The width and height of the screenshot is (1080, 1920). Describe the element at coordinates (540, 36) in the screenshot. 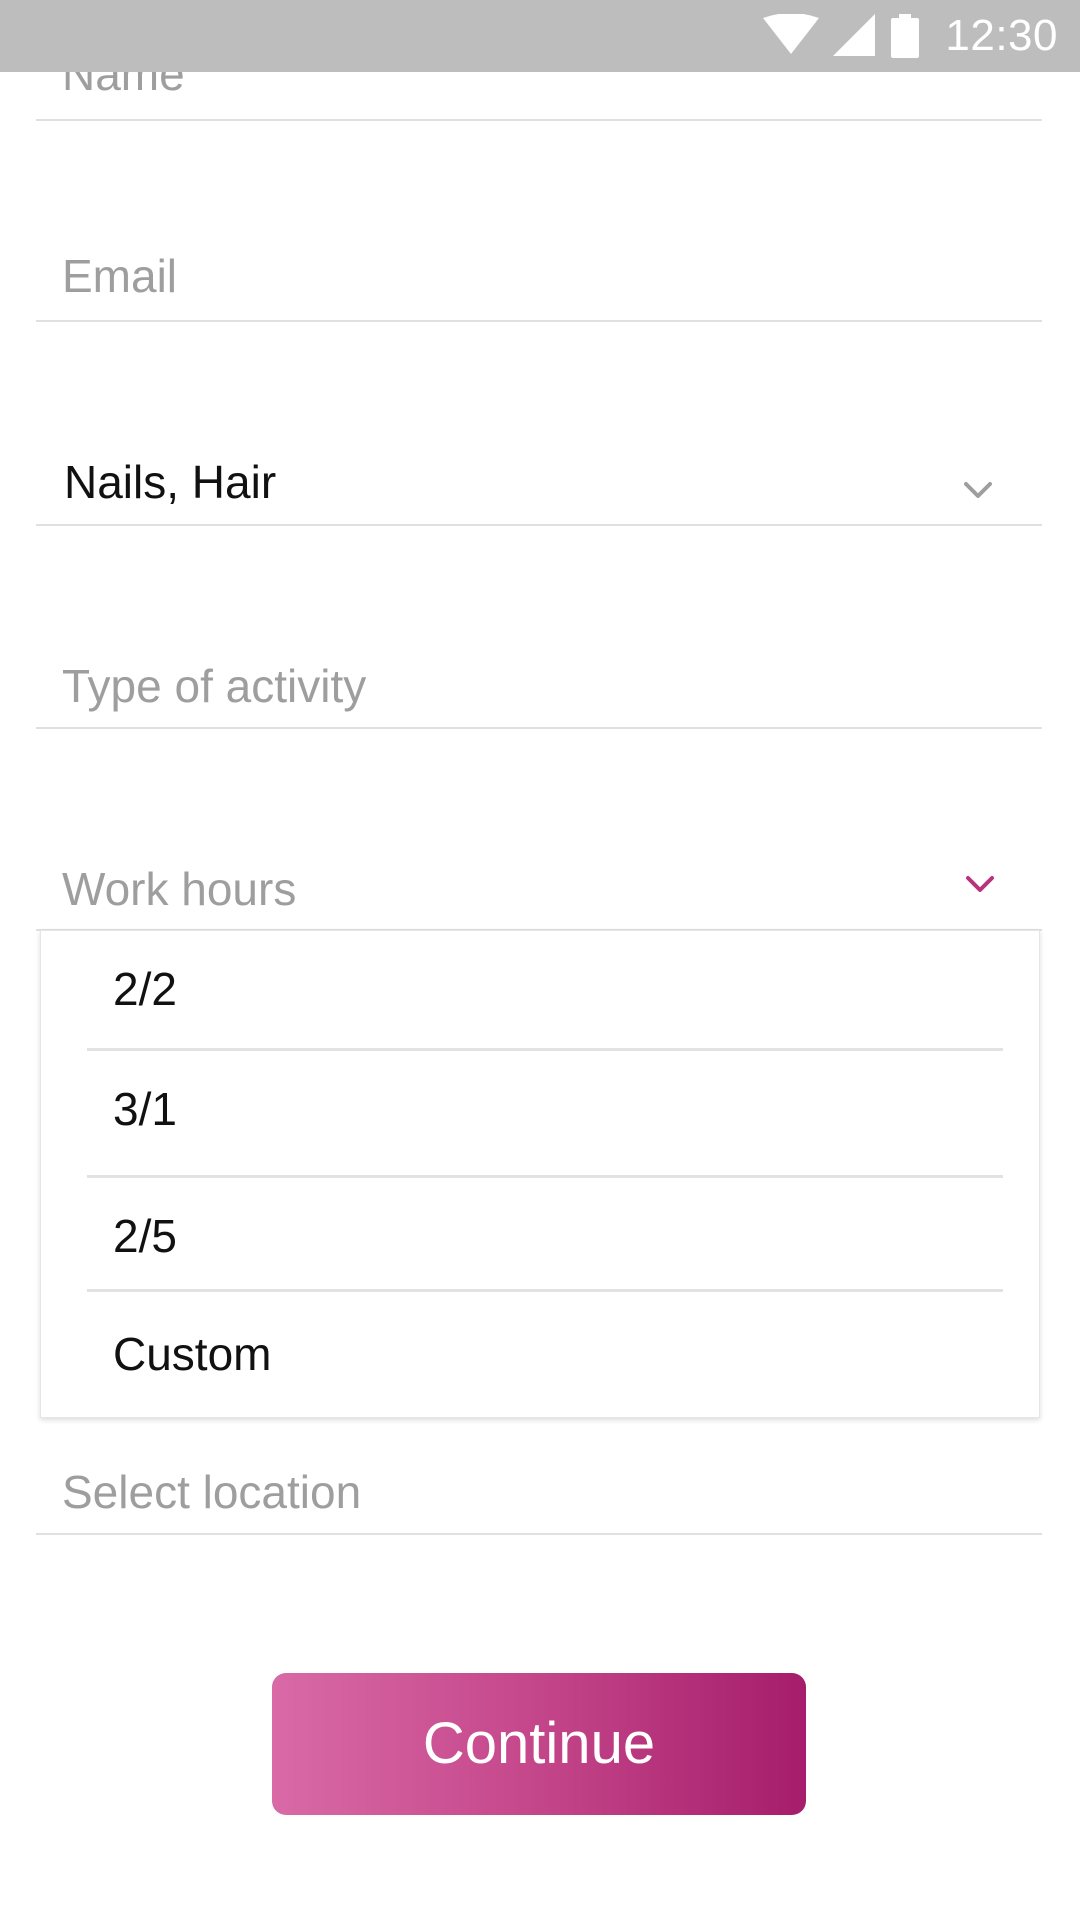

I see `status-bar: 12:30` at that location.